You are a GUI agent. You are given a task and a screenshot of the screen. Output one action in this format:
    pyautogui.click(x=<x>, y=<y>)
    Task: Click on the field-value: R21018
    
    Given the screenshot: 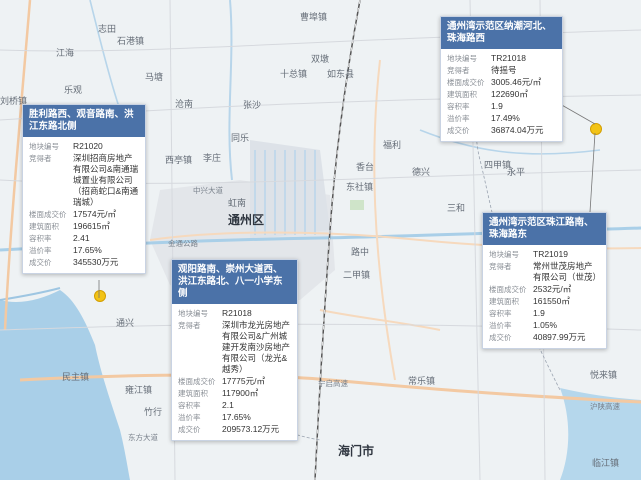 What is the action you would take?
    pyautogui.click(x=237, y=313)
    